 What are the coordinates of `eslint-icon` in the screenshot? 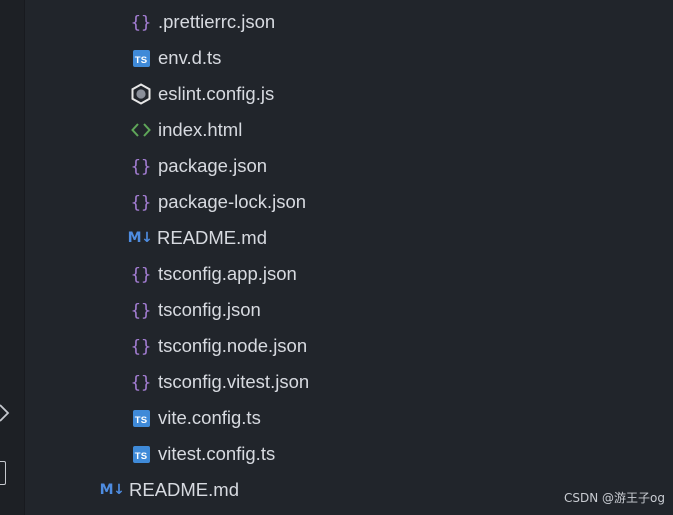 It's located at (141, 94).